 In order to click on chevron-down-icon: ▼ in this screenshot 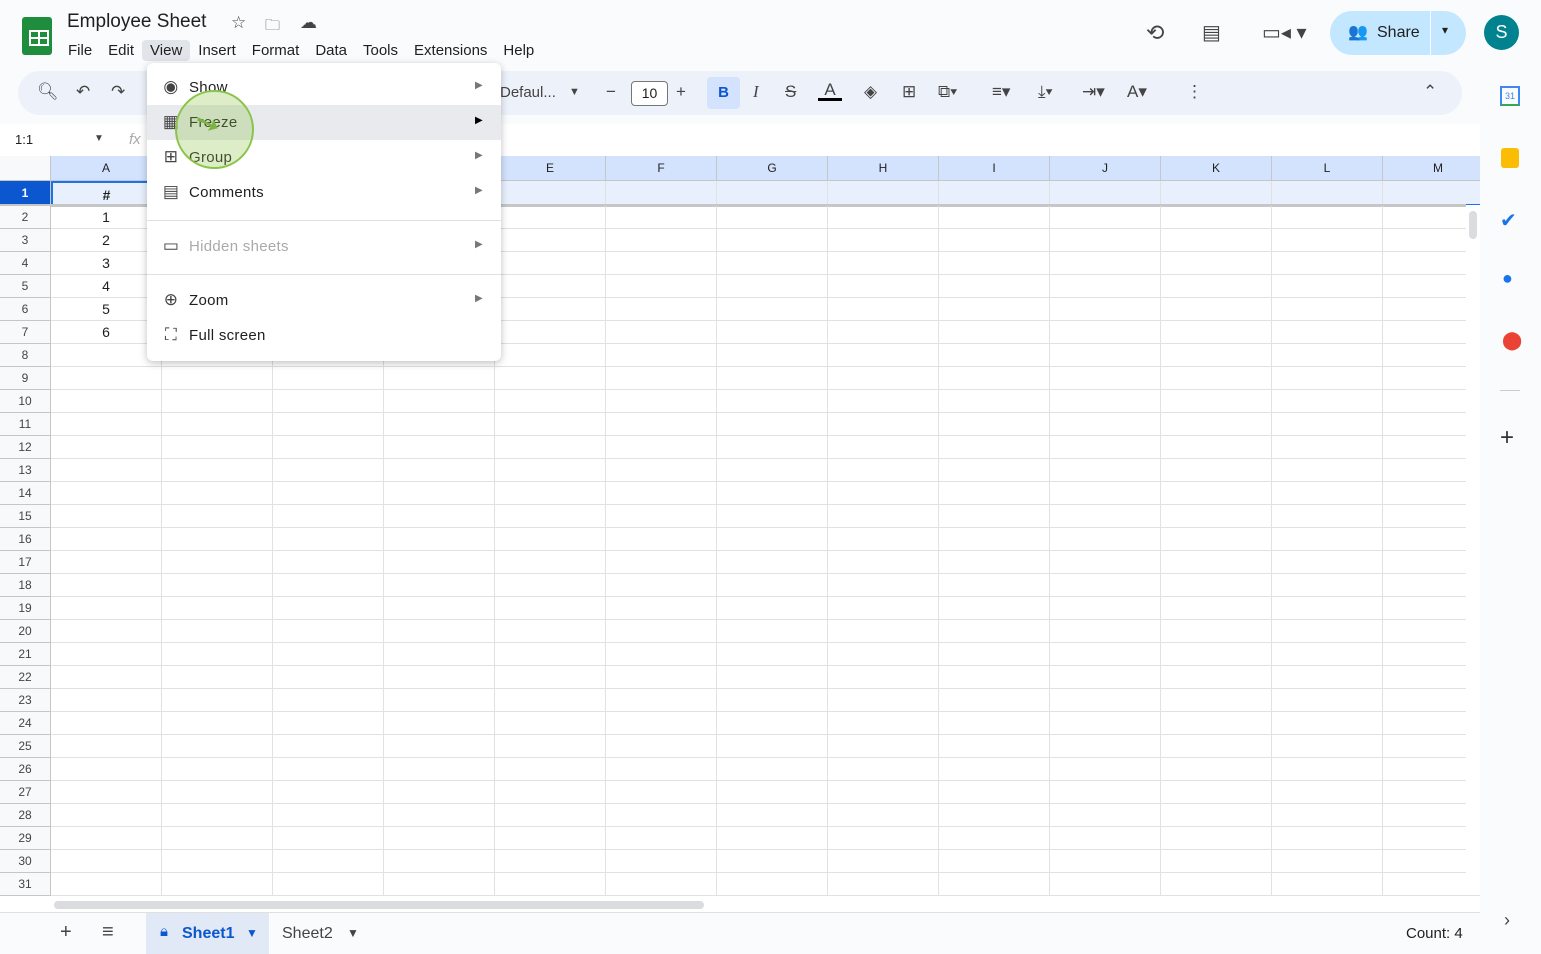, I will do `click(353, 933)`.